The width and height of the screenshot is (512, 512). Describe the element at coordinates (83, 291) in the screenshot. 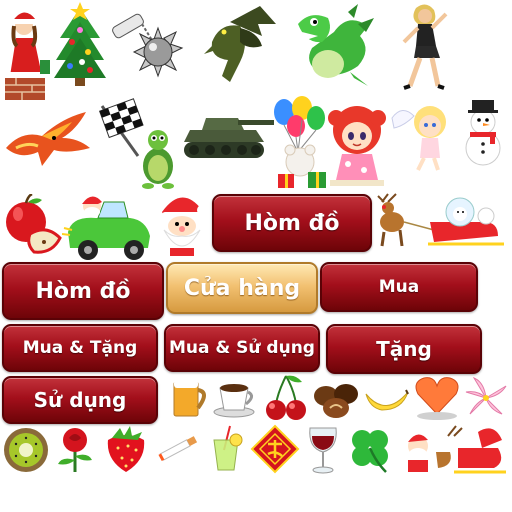

I see `hom-do-button: Hòm đồ` at that location.